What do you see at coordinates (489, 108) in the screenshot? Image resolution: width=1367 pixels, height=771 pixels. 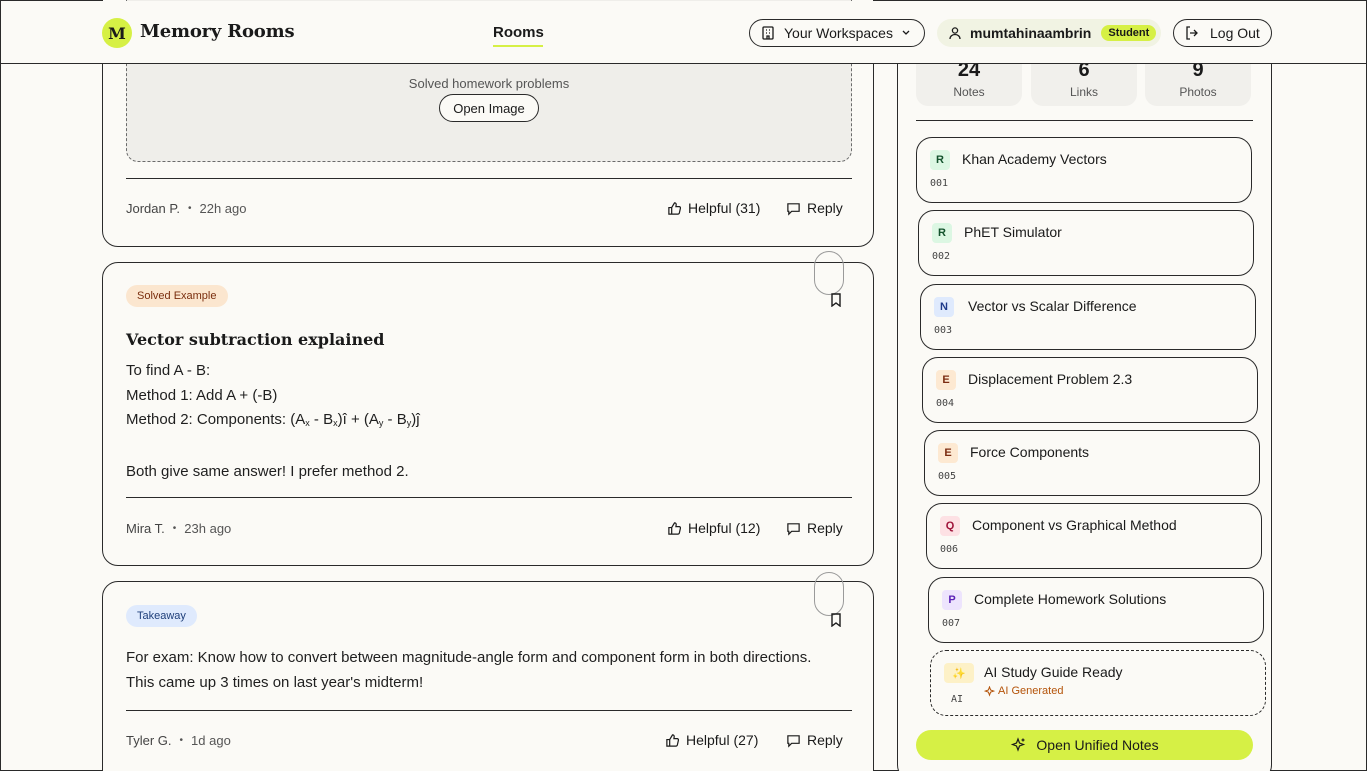 I see `open-image-button: Open Image` at bounding box center [489, 108].